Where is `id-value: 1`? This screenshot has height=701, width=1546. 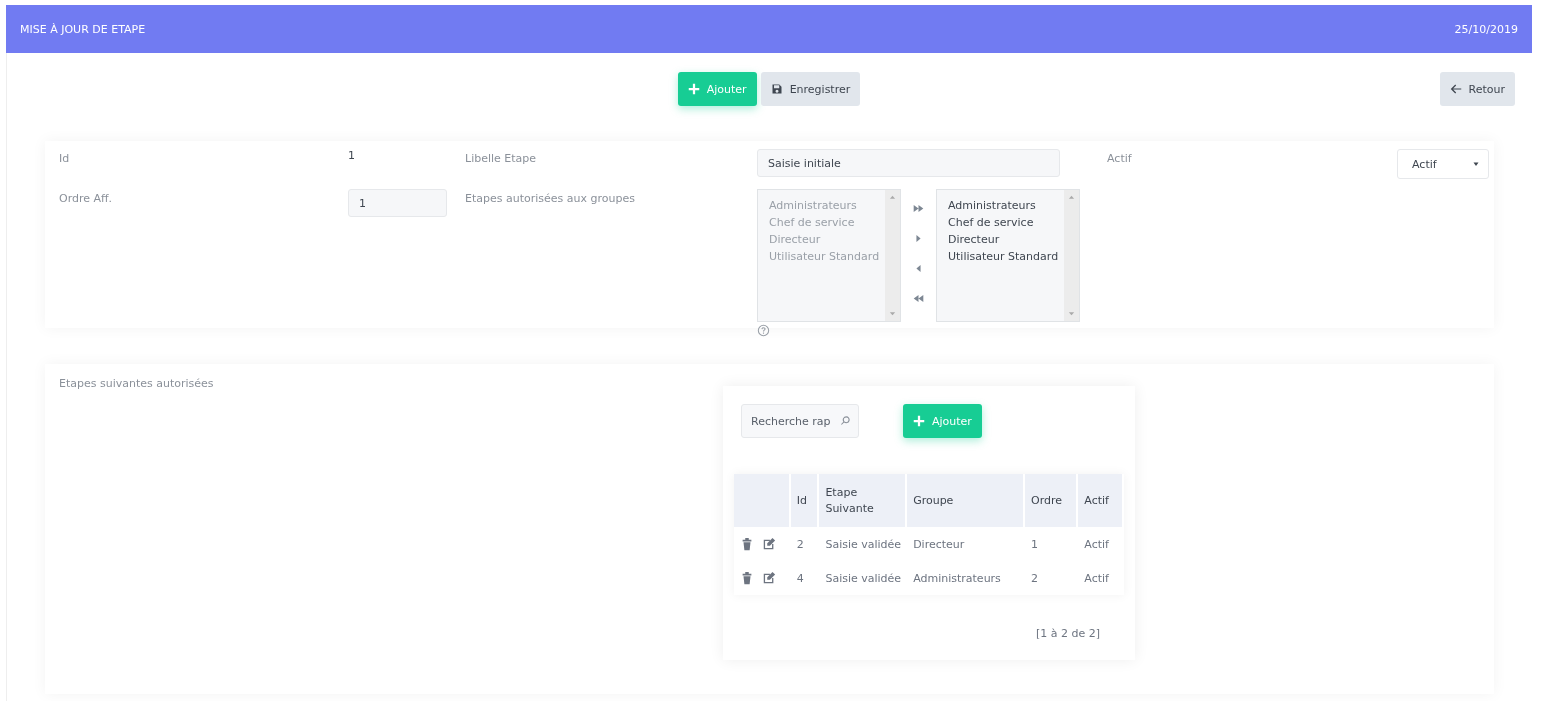 id-value: 1 is located at coordinates (352, 155).